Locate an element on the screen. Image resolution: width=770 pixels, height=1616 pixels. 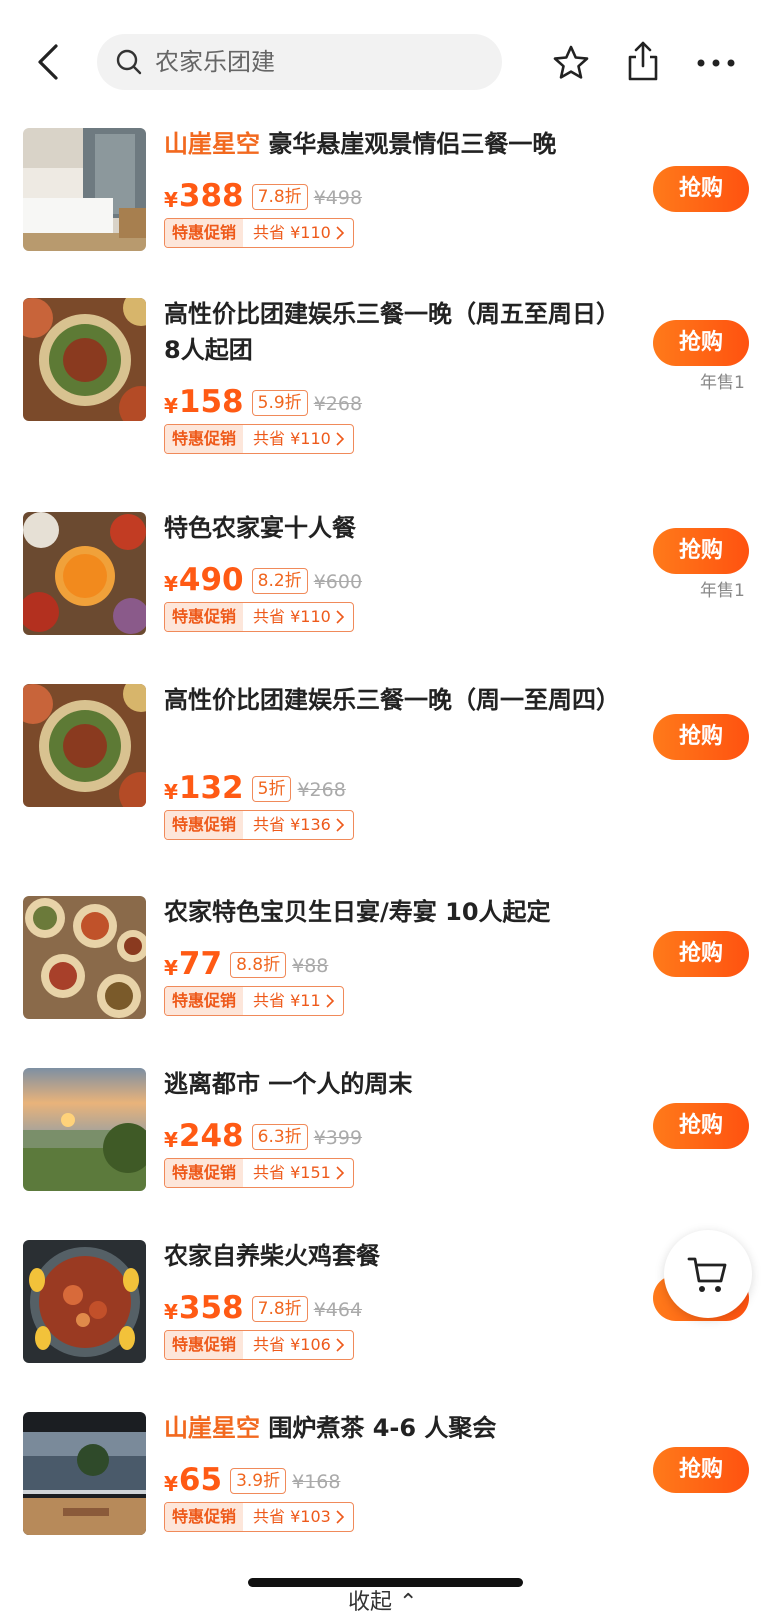
original-price: ¥88 is located at coordinates (310, 966).